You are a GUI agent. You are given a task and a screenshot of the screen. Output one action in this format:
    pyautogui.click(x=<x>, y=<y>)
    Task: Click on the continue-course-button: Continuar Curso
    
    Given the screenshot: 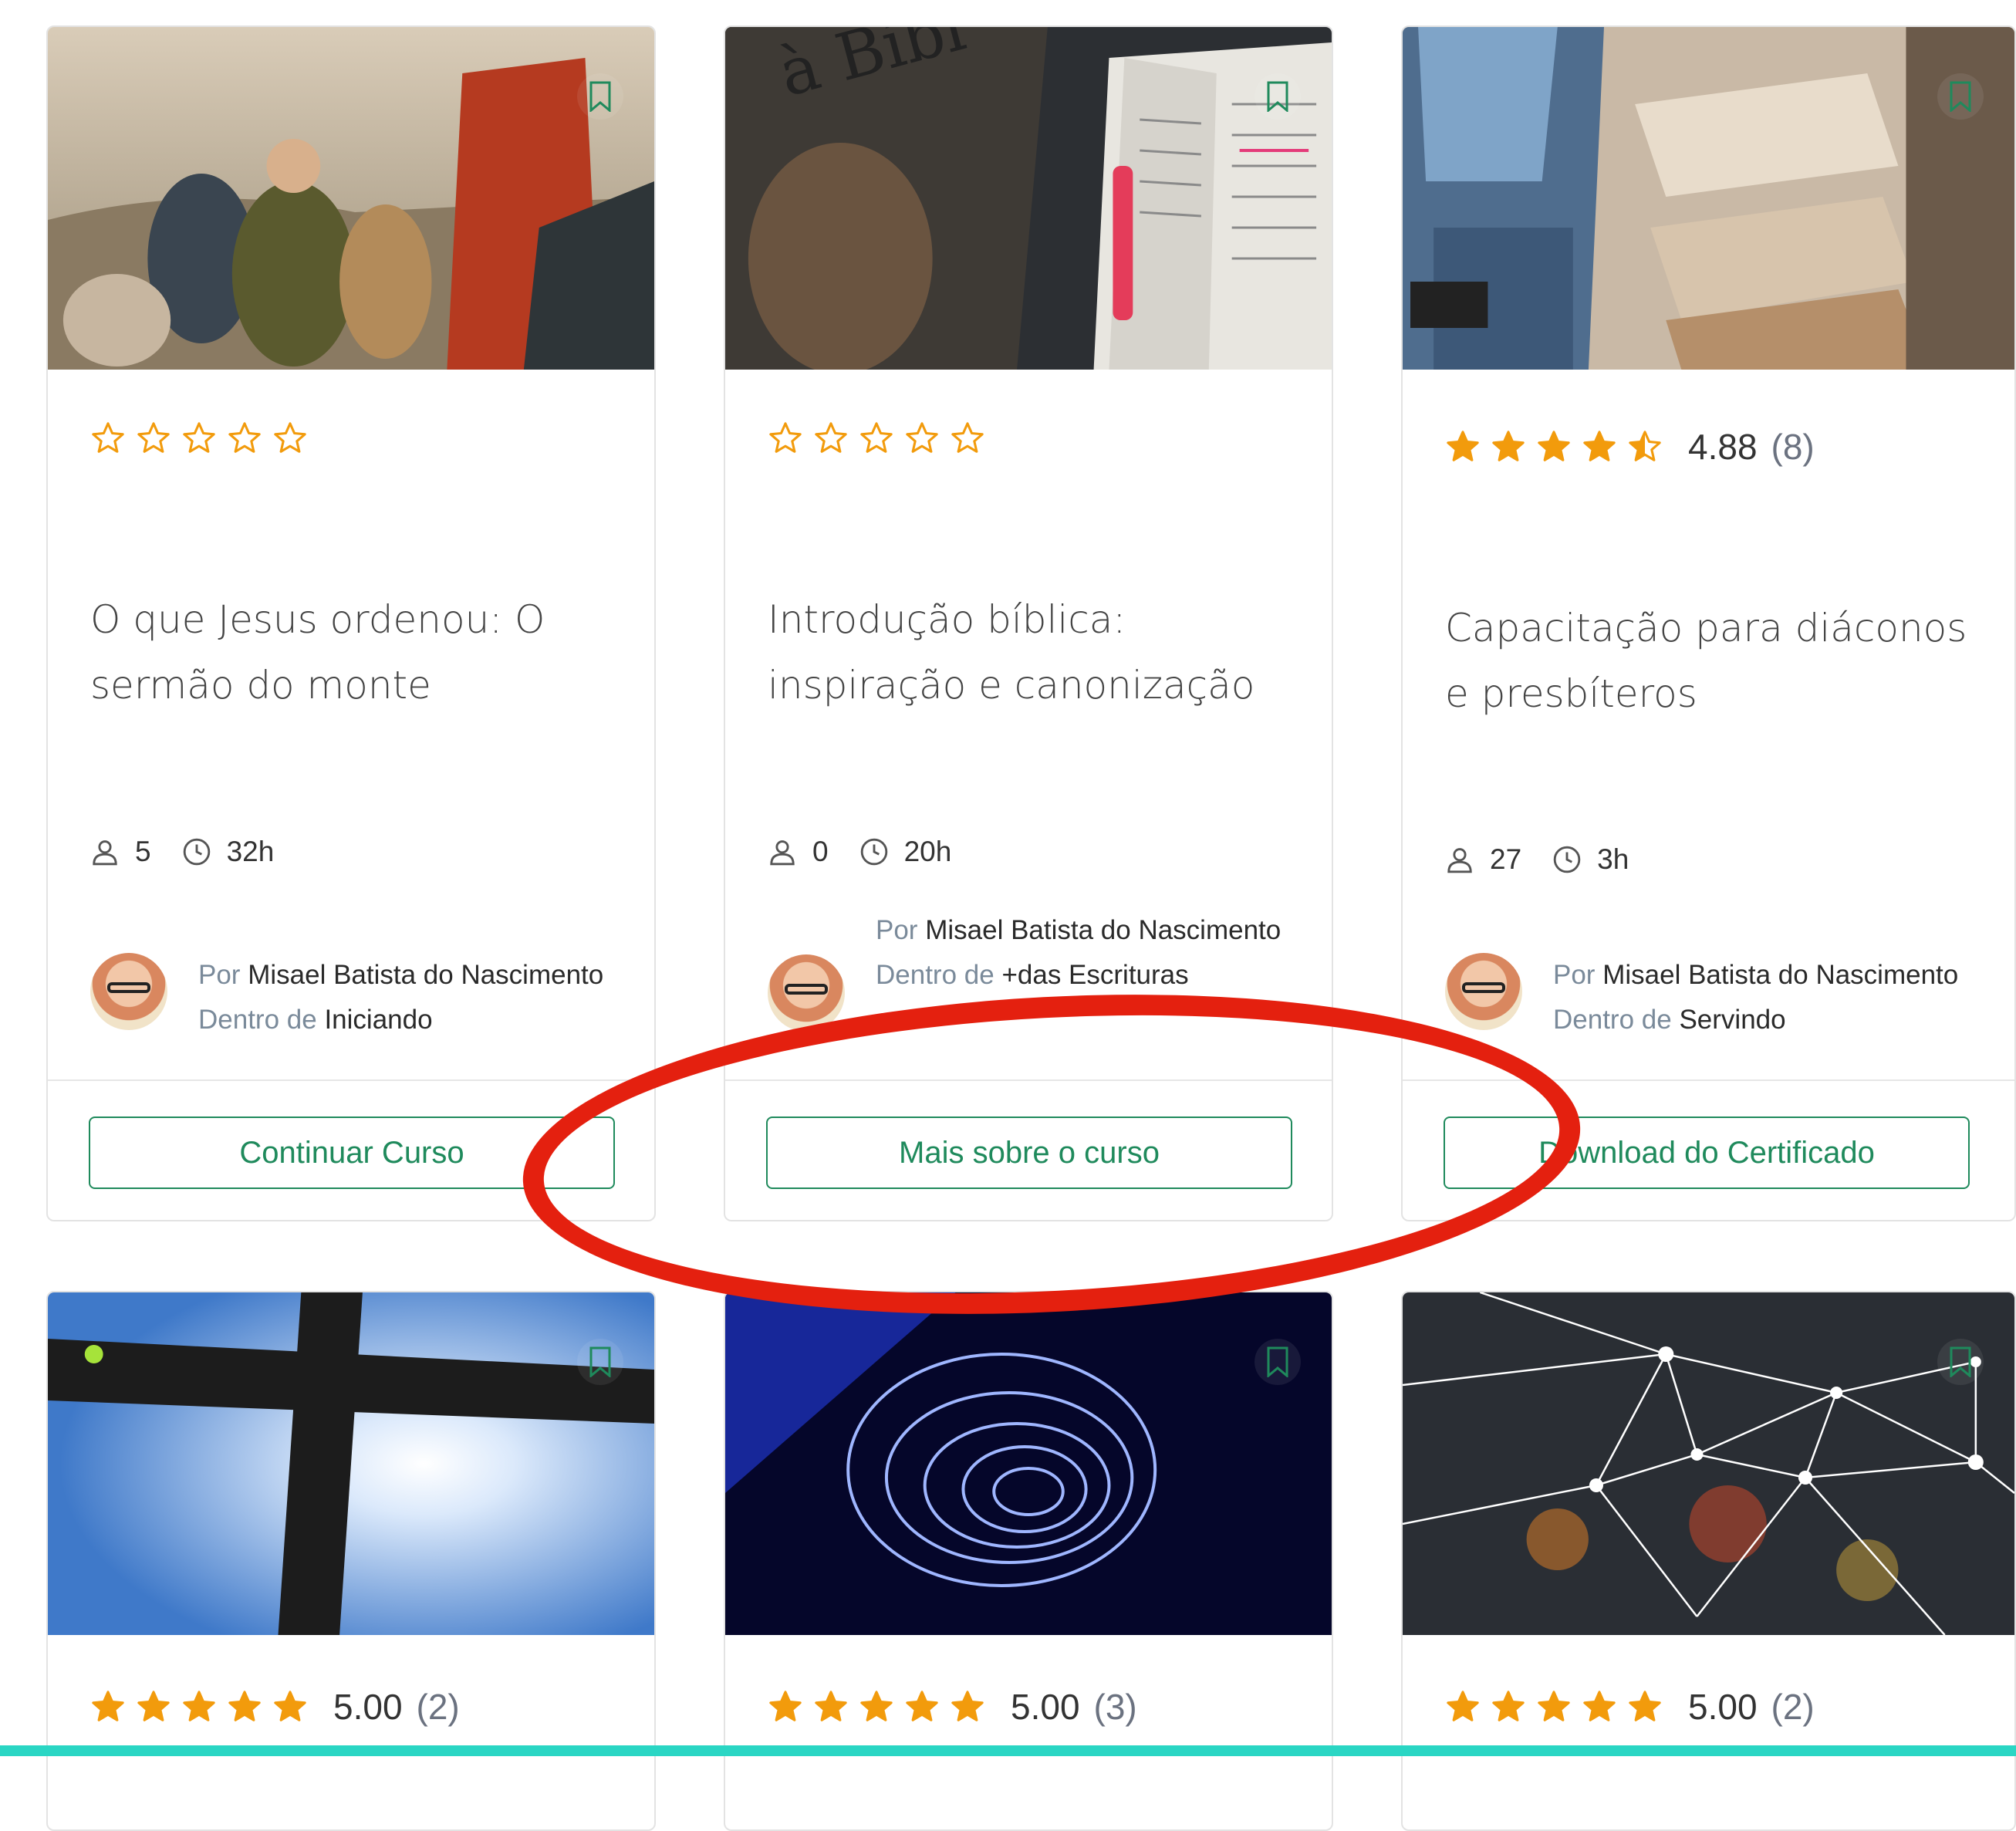 What is the action you would take?
    pyautogui.click(x=352, y=1153)
    